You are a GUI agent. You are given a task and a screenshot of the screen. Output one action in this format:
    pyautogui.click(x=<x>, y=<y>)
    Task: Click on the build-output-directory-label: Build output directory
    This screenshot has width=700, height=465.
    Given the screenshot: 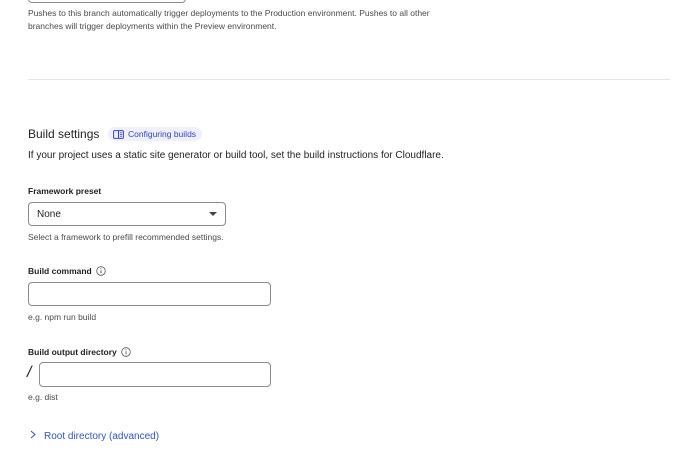 What is the action you would take?
    pyautogui.click(x=79, y=352)
    